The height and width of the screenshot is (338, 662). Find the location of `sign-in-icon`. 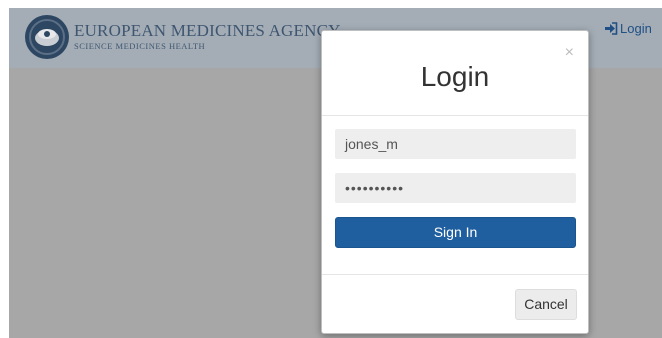

sign-in-icon is located at coordinates (611, 28).